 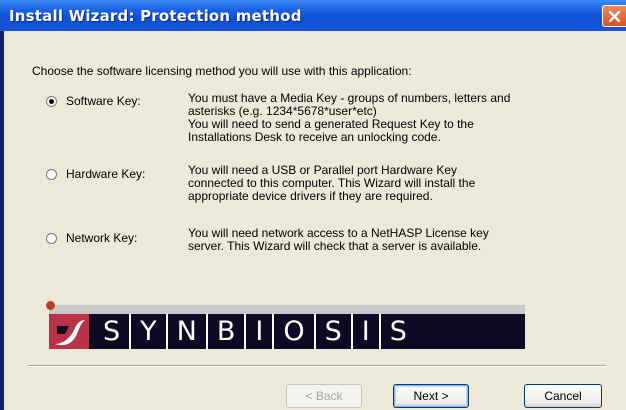 I want to click on cancel-button: Cancel, so click(x=563, y=396).